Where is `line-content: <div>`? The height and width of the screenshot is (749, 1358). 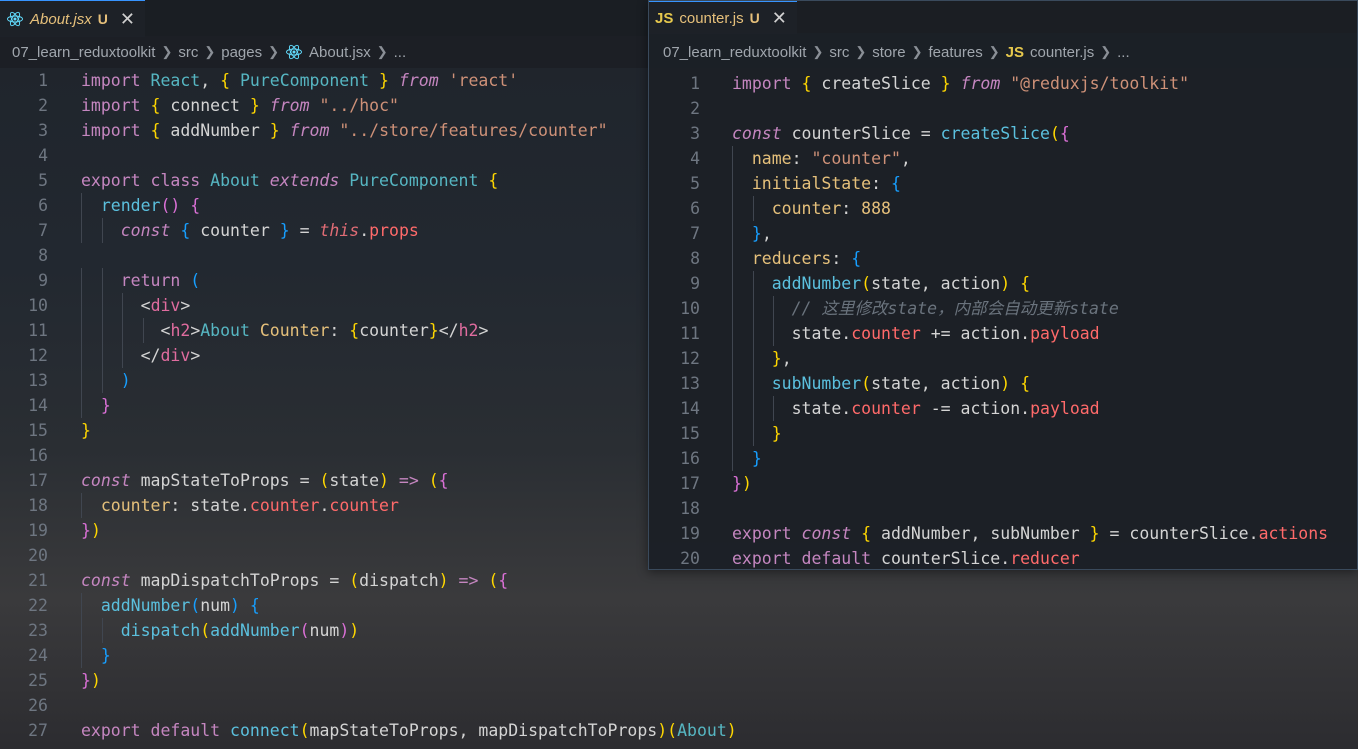
line-content: <div> is located at coordinates (165, 305).